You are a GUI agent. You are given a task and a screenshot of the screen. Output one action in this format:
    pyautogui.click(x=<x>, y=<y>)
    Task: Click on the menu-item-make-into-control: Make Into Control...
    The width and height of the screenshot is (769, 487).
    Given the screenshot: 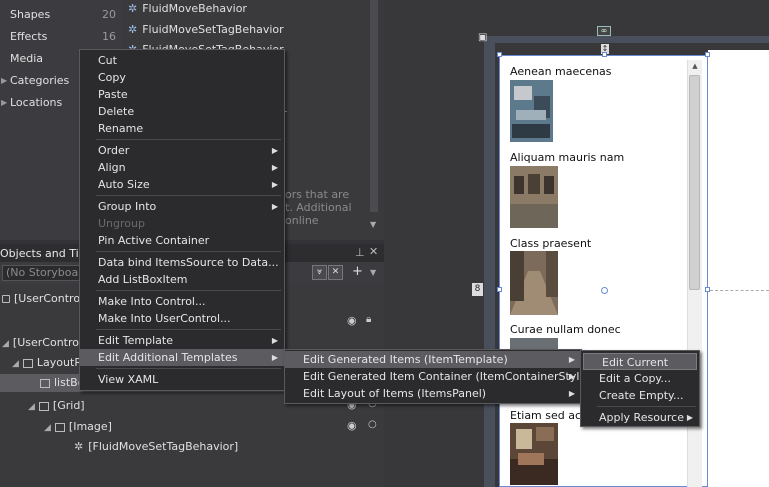 What is the action you would take?
    pyautogui.click(x=182, y=301)
    